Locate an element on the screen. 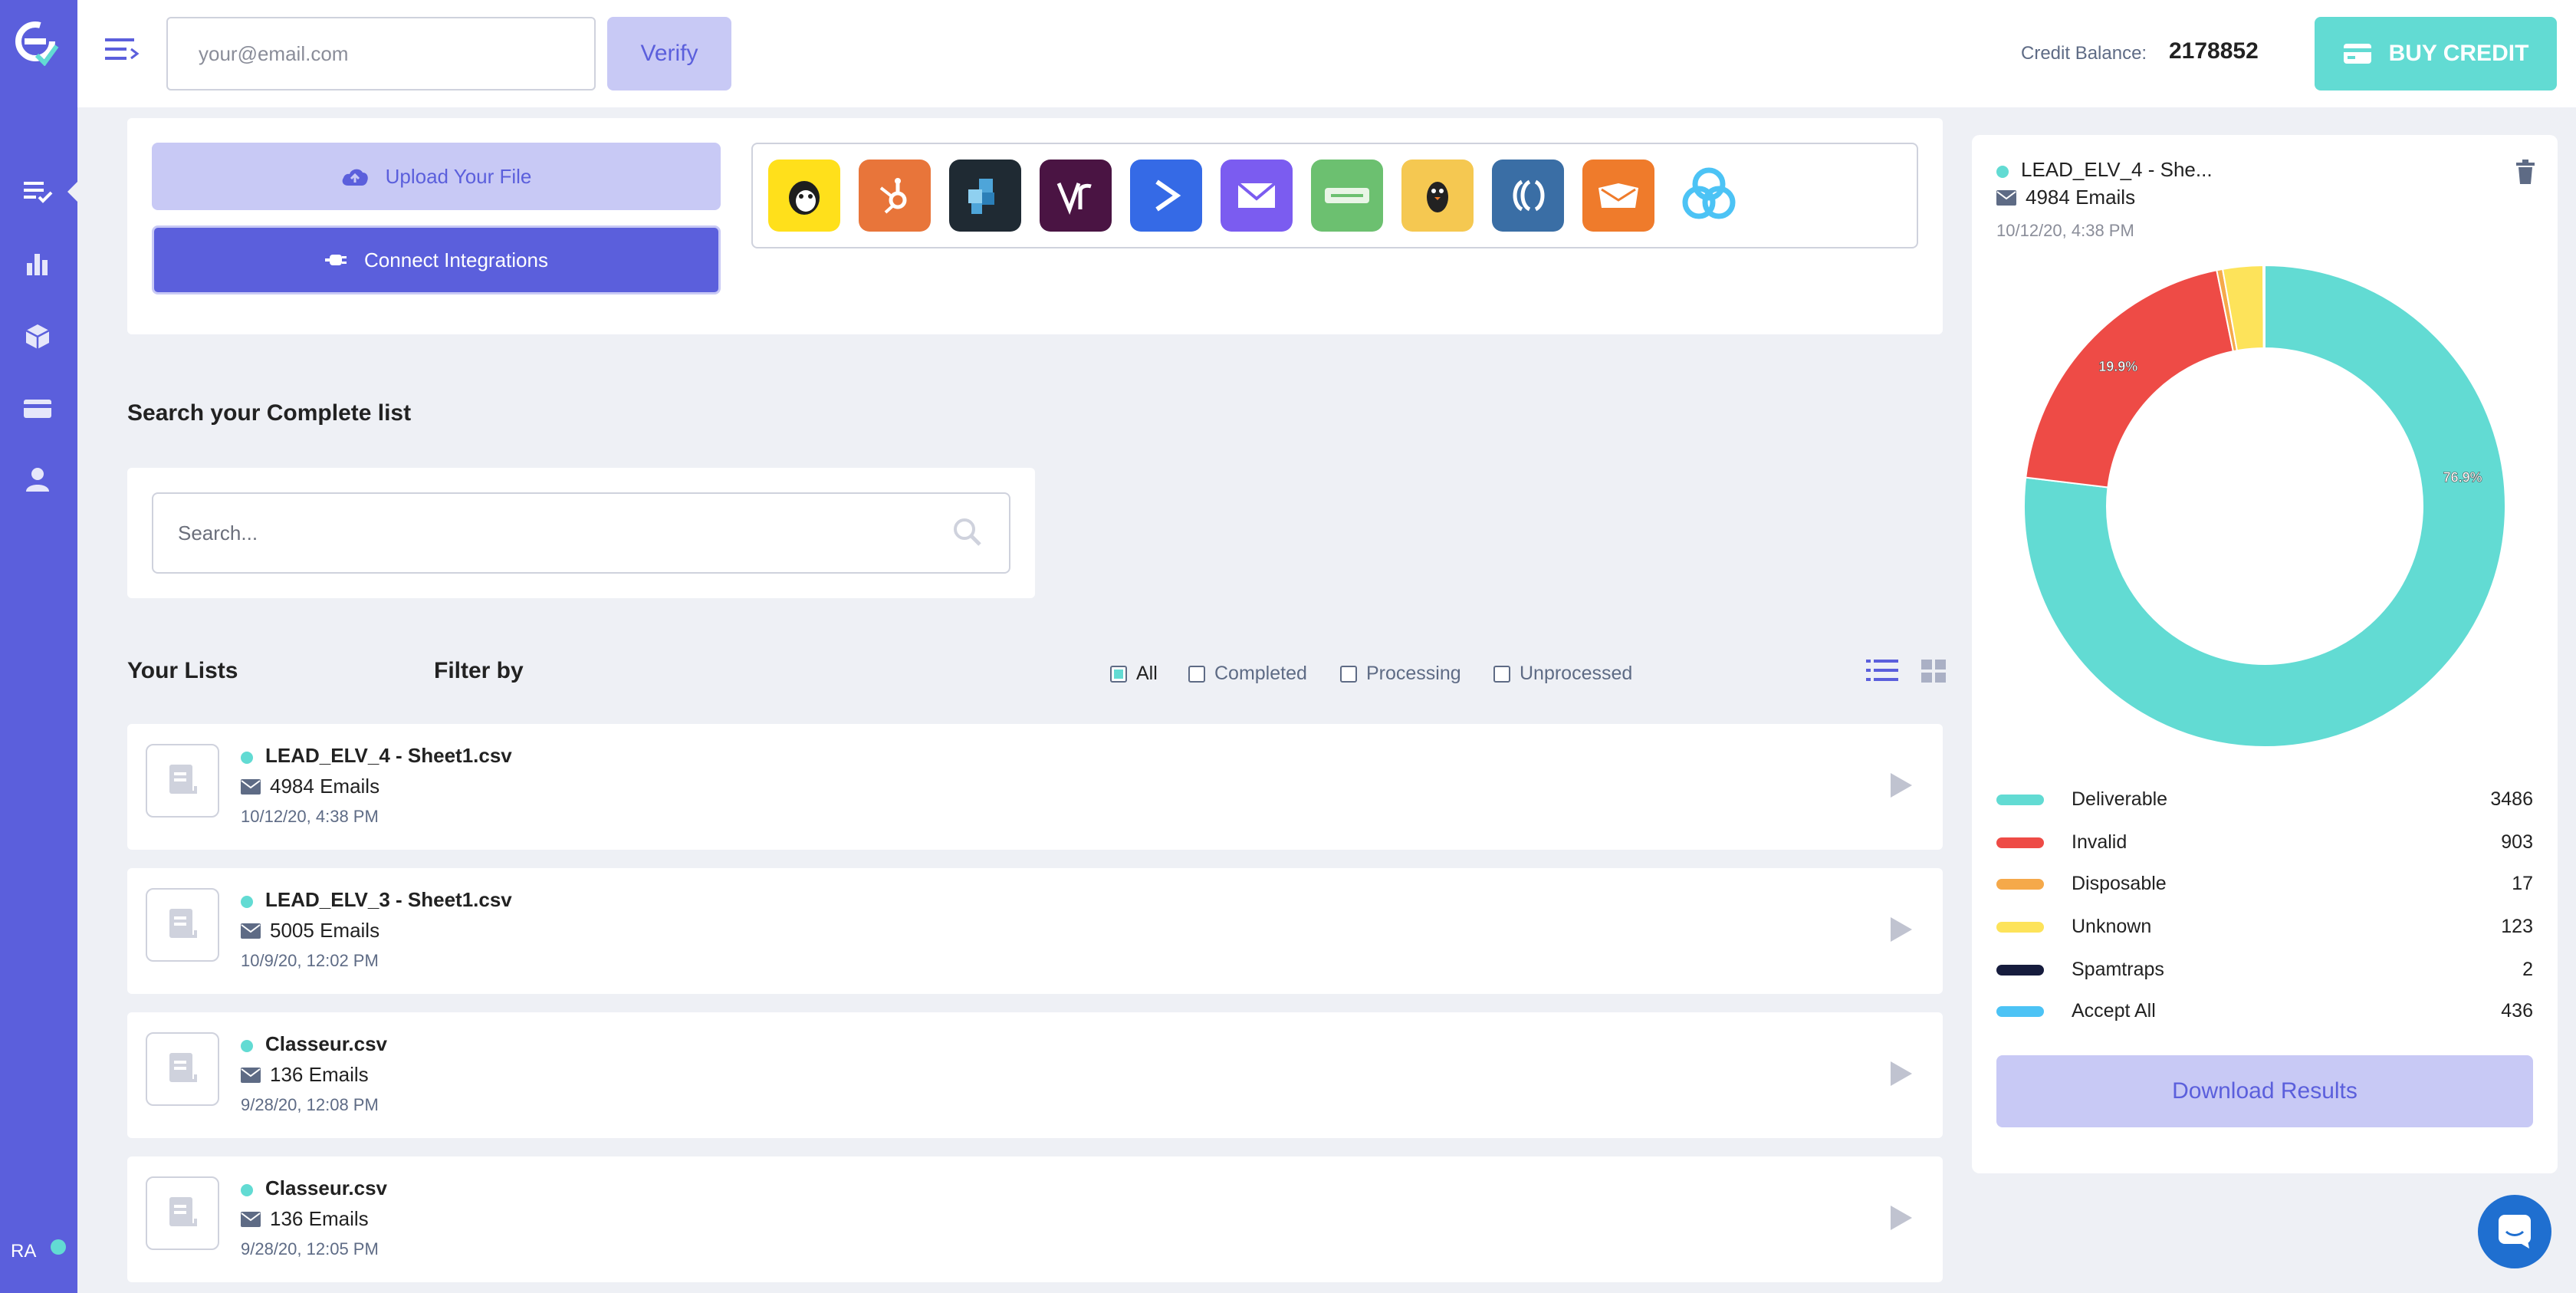 The width and height of the screenshot is (2576, 1293). connect-integrations-button: Connect Integrations is located at coordinates (436, 259).